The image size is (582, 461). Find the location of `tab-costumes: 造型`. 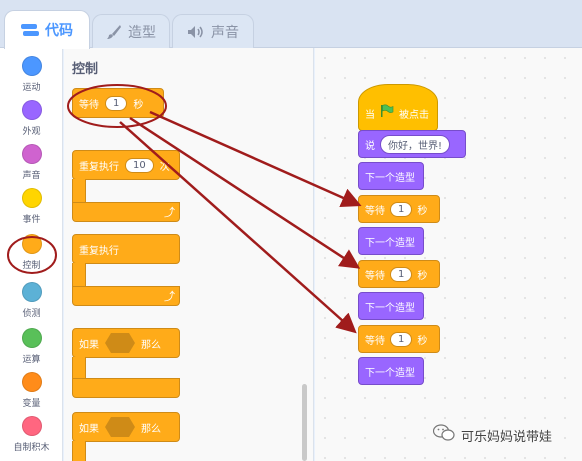

tab-costumes: 造型 is located at coordinates (131, 31).